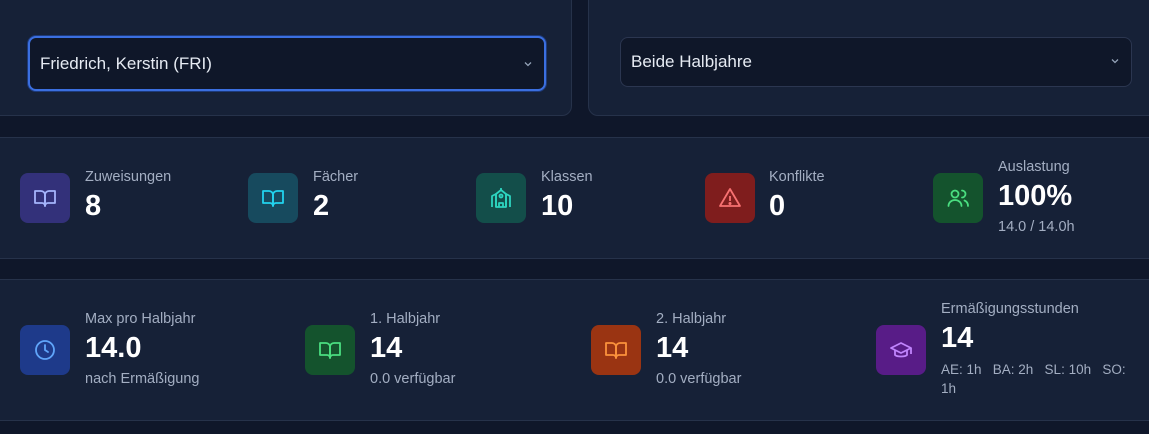 The image size is (1149, 434). Describe the element at coordinates (287, 63) in the screenshot. I see `teacher-select: Friedrich, Kerstin (FRI)` at that location.